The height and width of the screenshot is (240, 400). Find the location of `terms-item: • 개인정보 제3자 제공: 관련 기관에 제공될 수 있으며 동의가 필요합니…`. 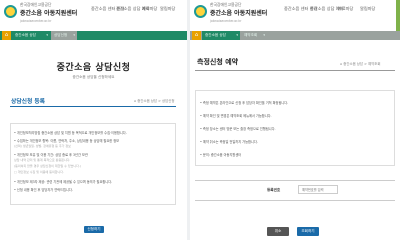

terms-item: • 개인정보 제3자 제공: 관련 기관에 제공될 수 있으며 동의가 필요합니… is located at coordinates (63, 182).